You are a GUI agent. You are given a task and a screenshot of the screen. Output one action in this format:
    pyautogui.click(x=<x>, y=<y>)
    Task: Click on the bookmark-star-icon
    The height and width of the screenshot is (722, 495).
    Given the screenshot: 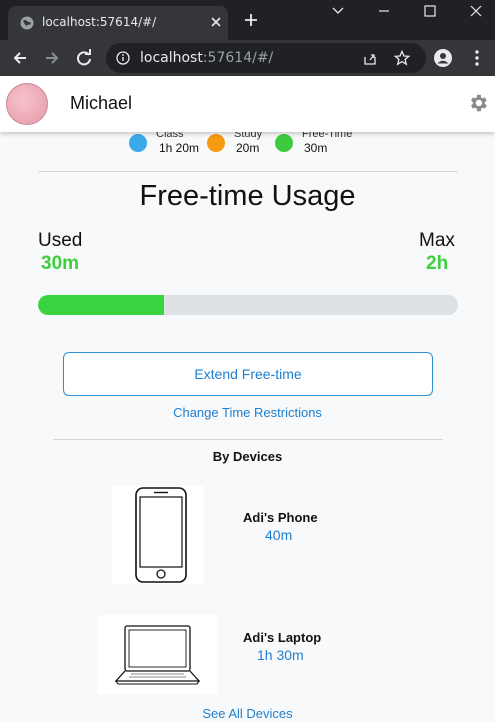 What is the action you would take?
    pyautogui.click(x=402, y=58)
    